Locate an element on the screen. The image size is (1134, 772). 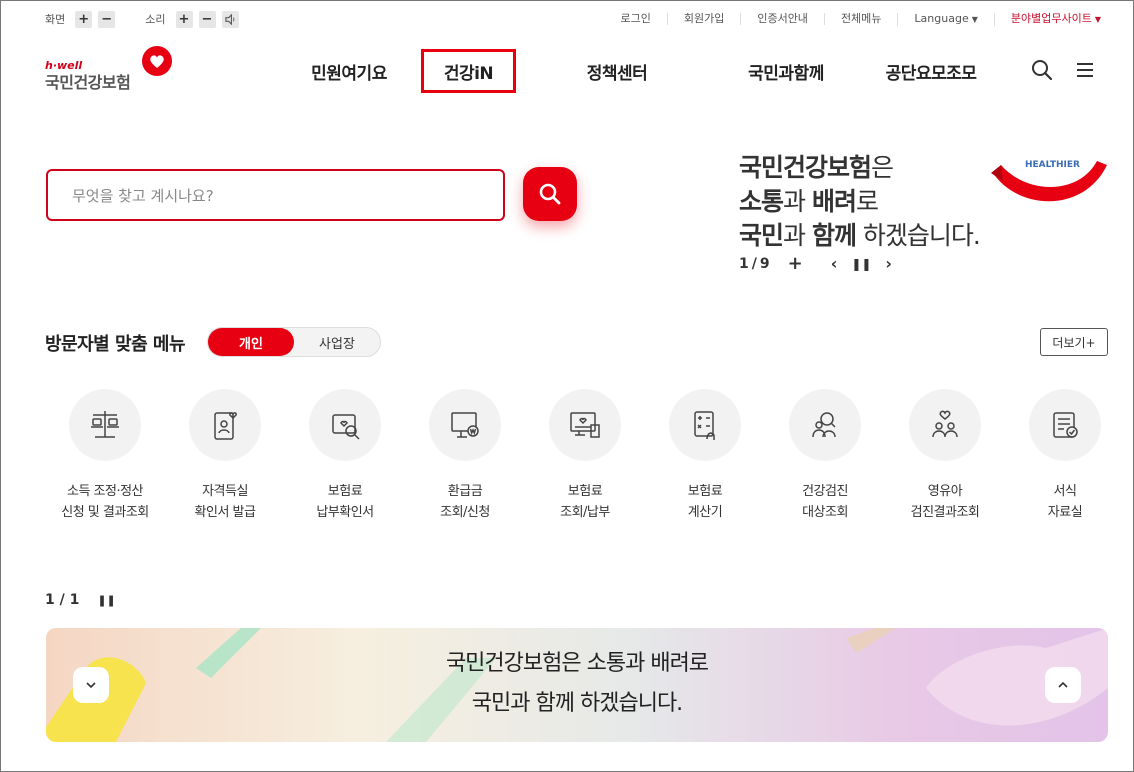
login-link: 로그인 is located at coordinates (635, 19).